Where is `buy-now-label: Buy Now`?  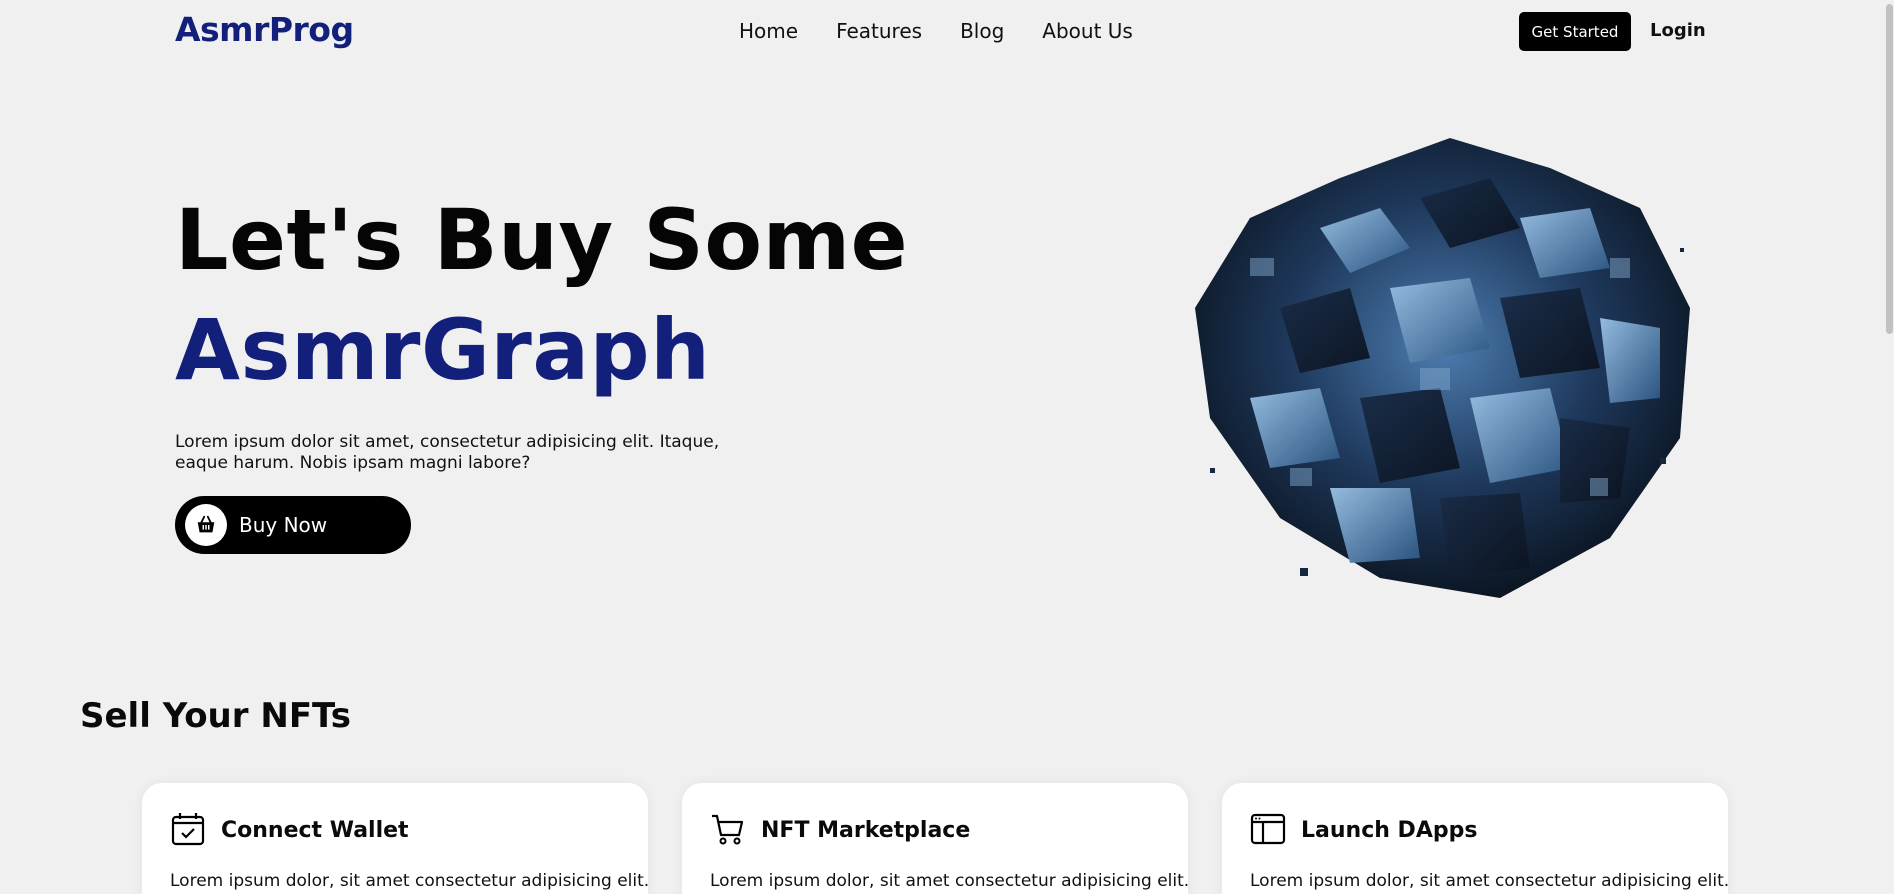
buy-now-label: Buy Now is located at coordinates (283, 525).